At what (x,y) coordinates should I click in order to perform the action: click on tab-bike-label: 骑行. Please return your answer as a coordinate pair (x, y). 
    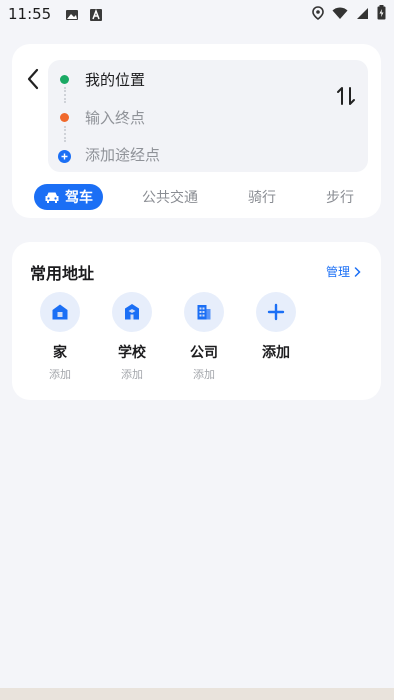
    Looking at the image, I should click on (262, 198).